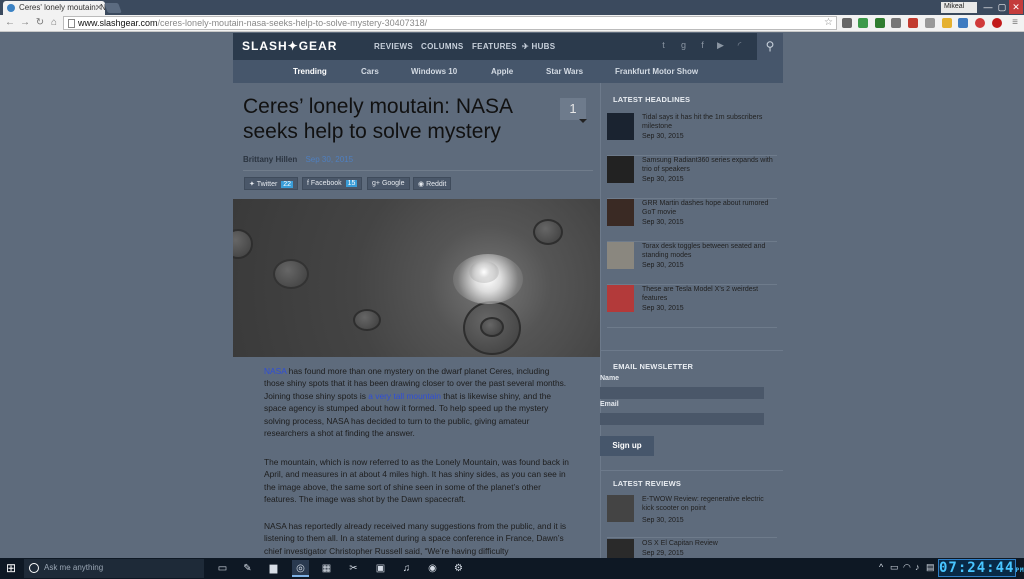 The image size is (1024, 579). Describe the element at coordinates (434, 71) in the screenshot. I see `subnav-windows-10: Windows 10` at that location.